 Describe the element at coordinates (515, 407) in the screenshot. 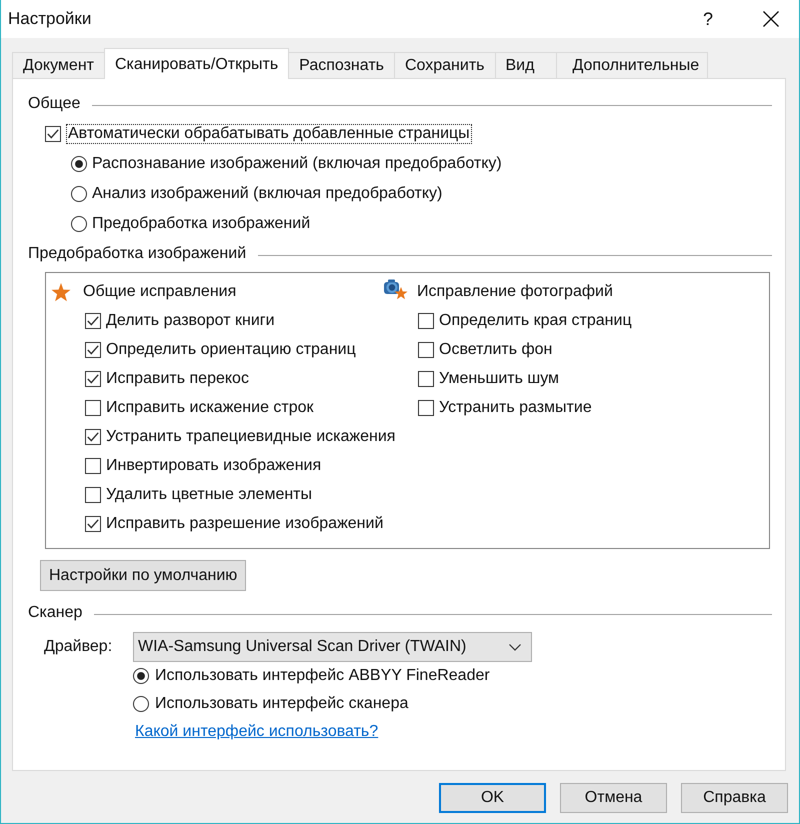

I see `checkbox-label: Устранить размытие` at that location.